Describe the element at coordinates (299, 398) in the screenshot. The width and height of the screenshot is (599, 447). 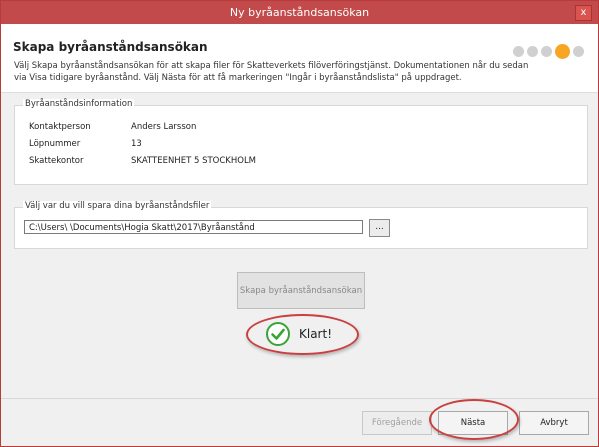
I see `footer-divider` at that location.